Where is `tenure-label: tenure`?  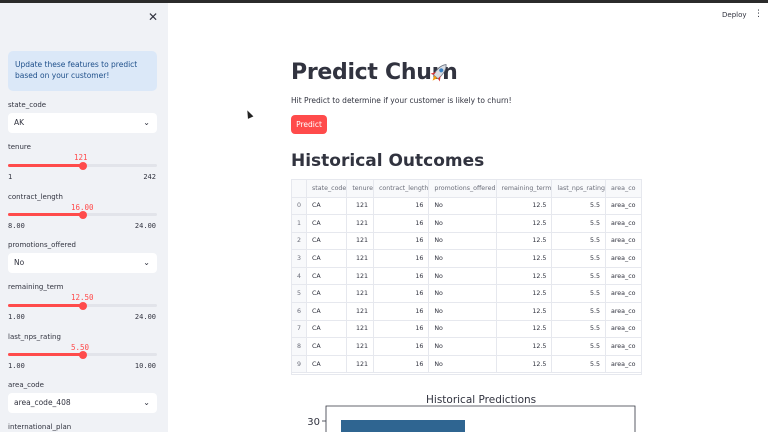 tenure-label: tenure is located at coordinates (19, 147).